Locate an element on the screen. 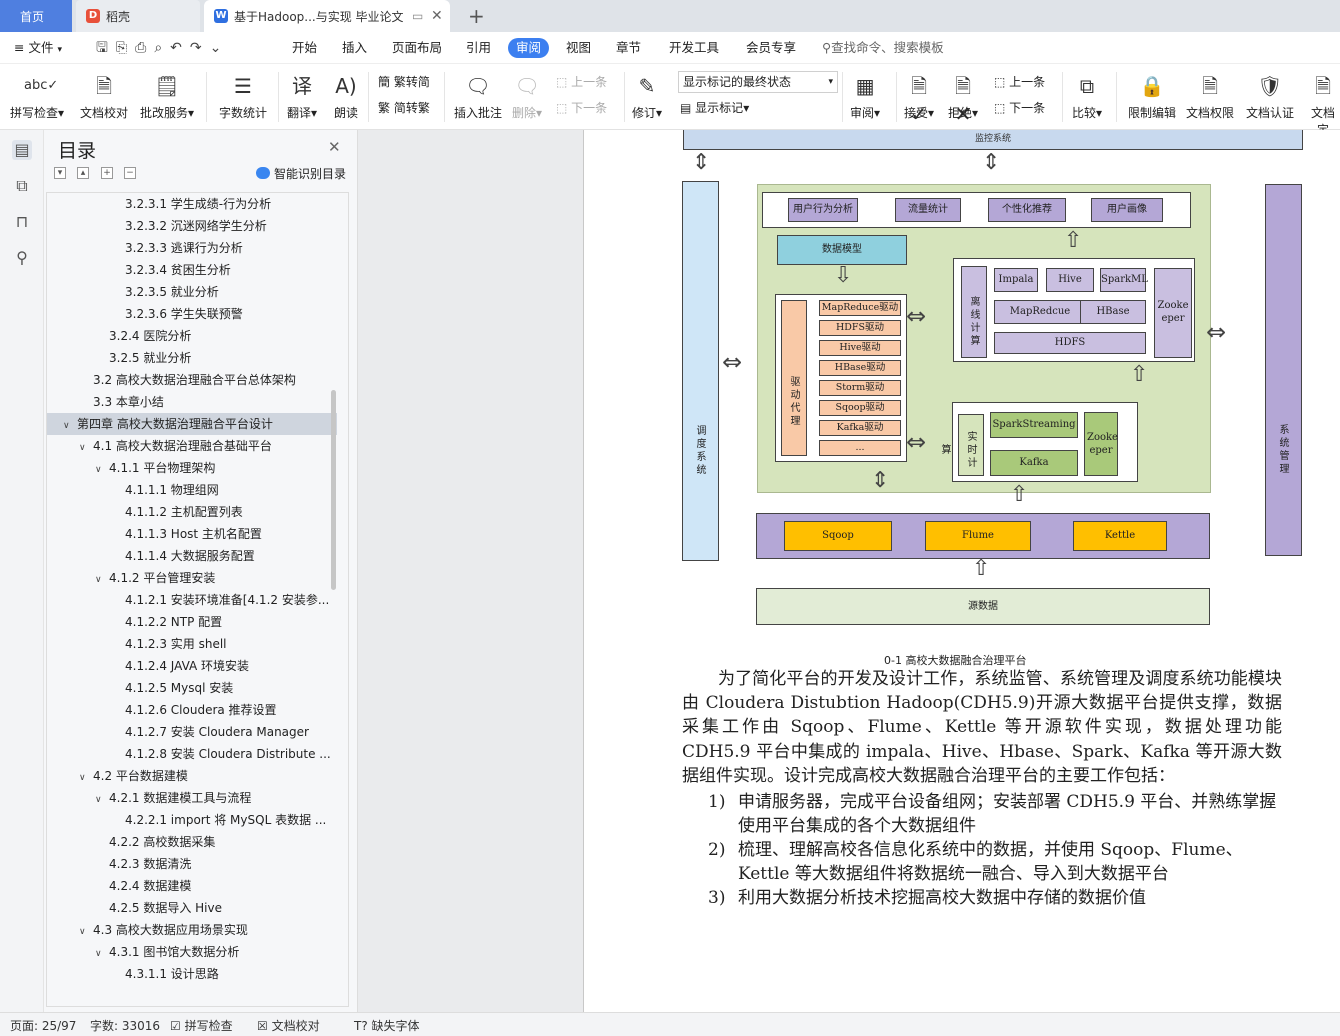 Image resolution: width=1340 pixels, height=1036 pixels. next-comment-button: ⬚ 下一条 is located at coordinates (581, 108).